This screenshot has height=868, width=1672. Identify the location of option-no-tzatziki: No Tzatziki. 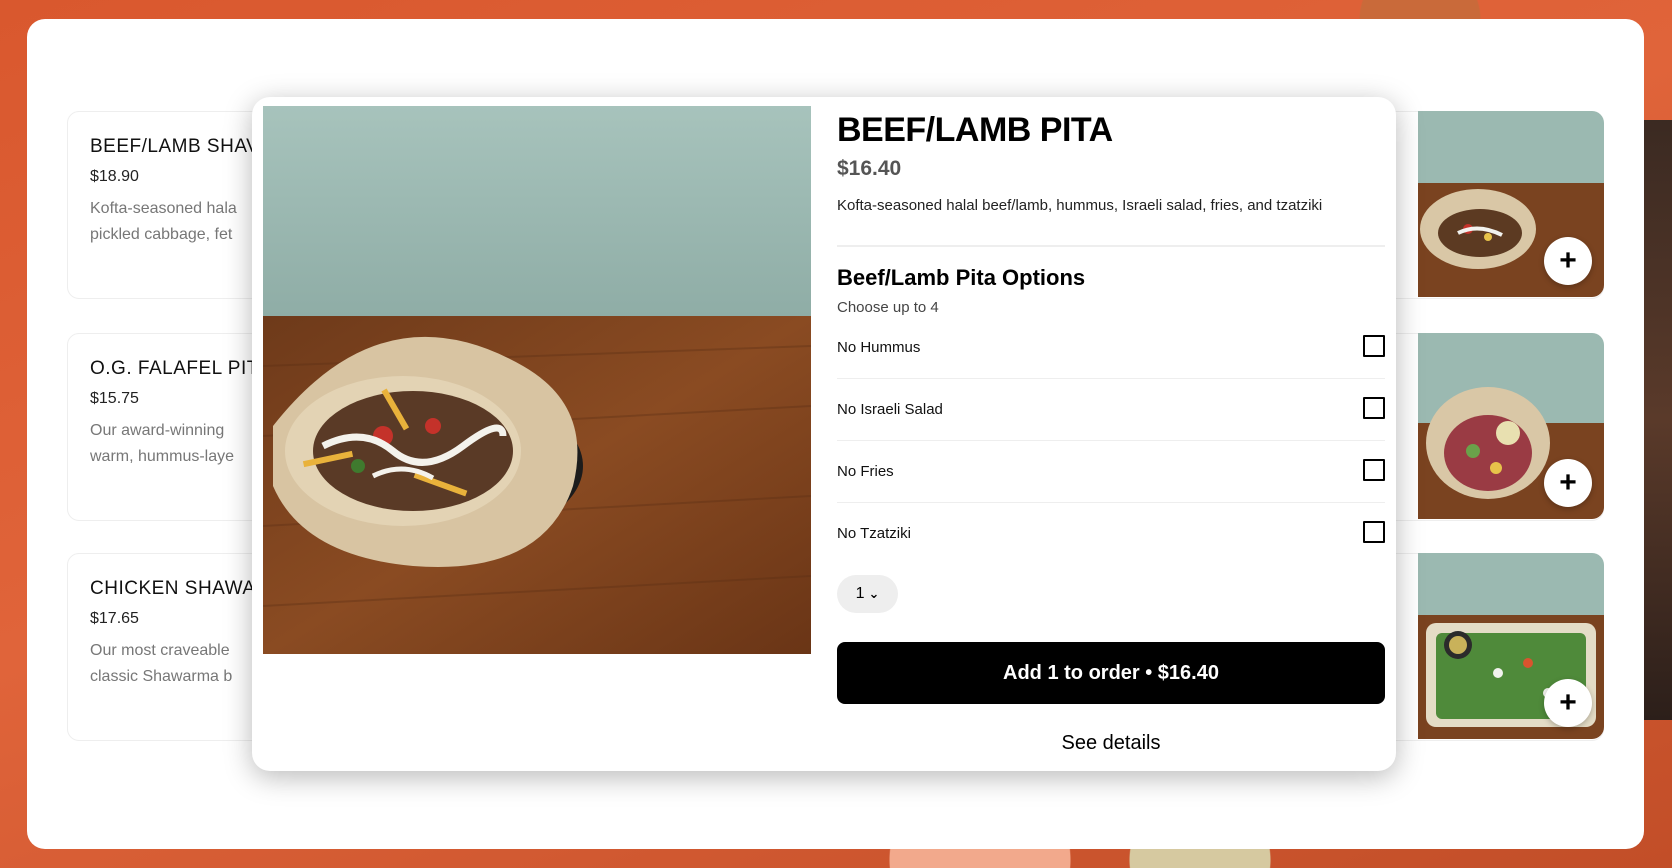
(1111, 533).